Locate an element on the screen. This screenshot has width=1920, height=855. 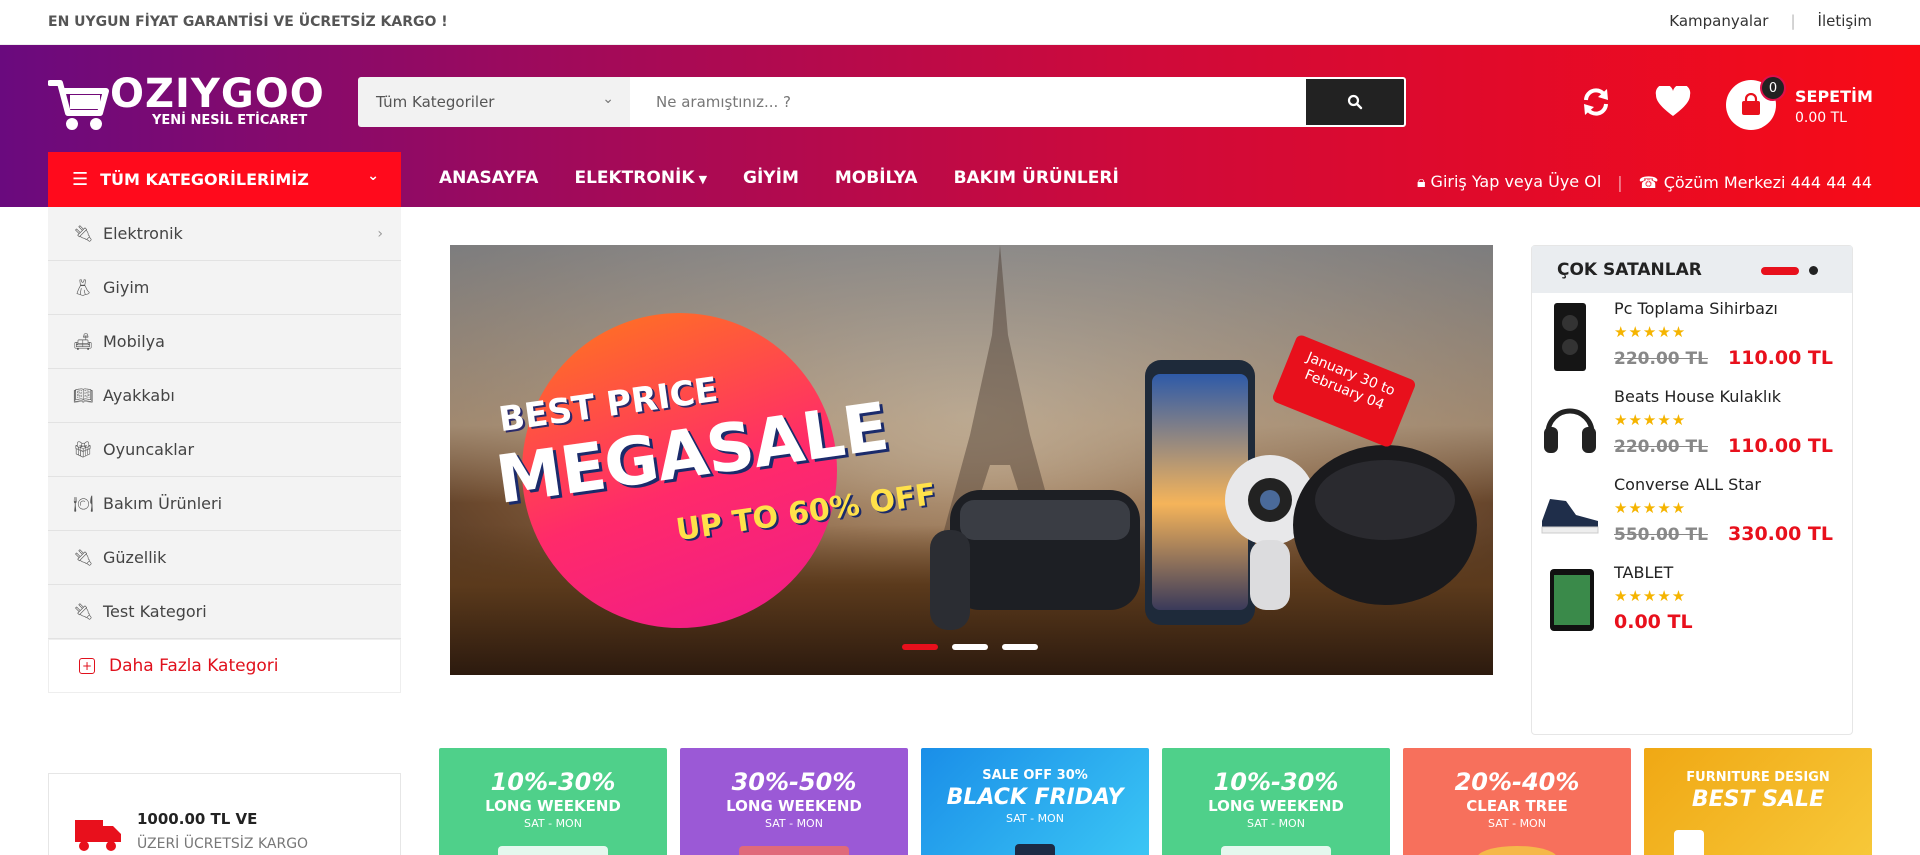
nav-item-home: ANASAYFA is located at coordinates (488, 178).